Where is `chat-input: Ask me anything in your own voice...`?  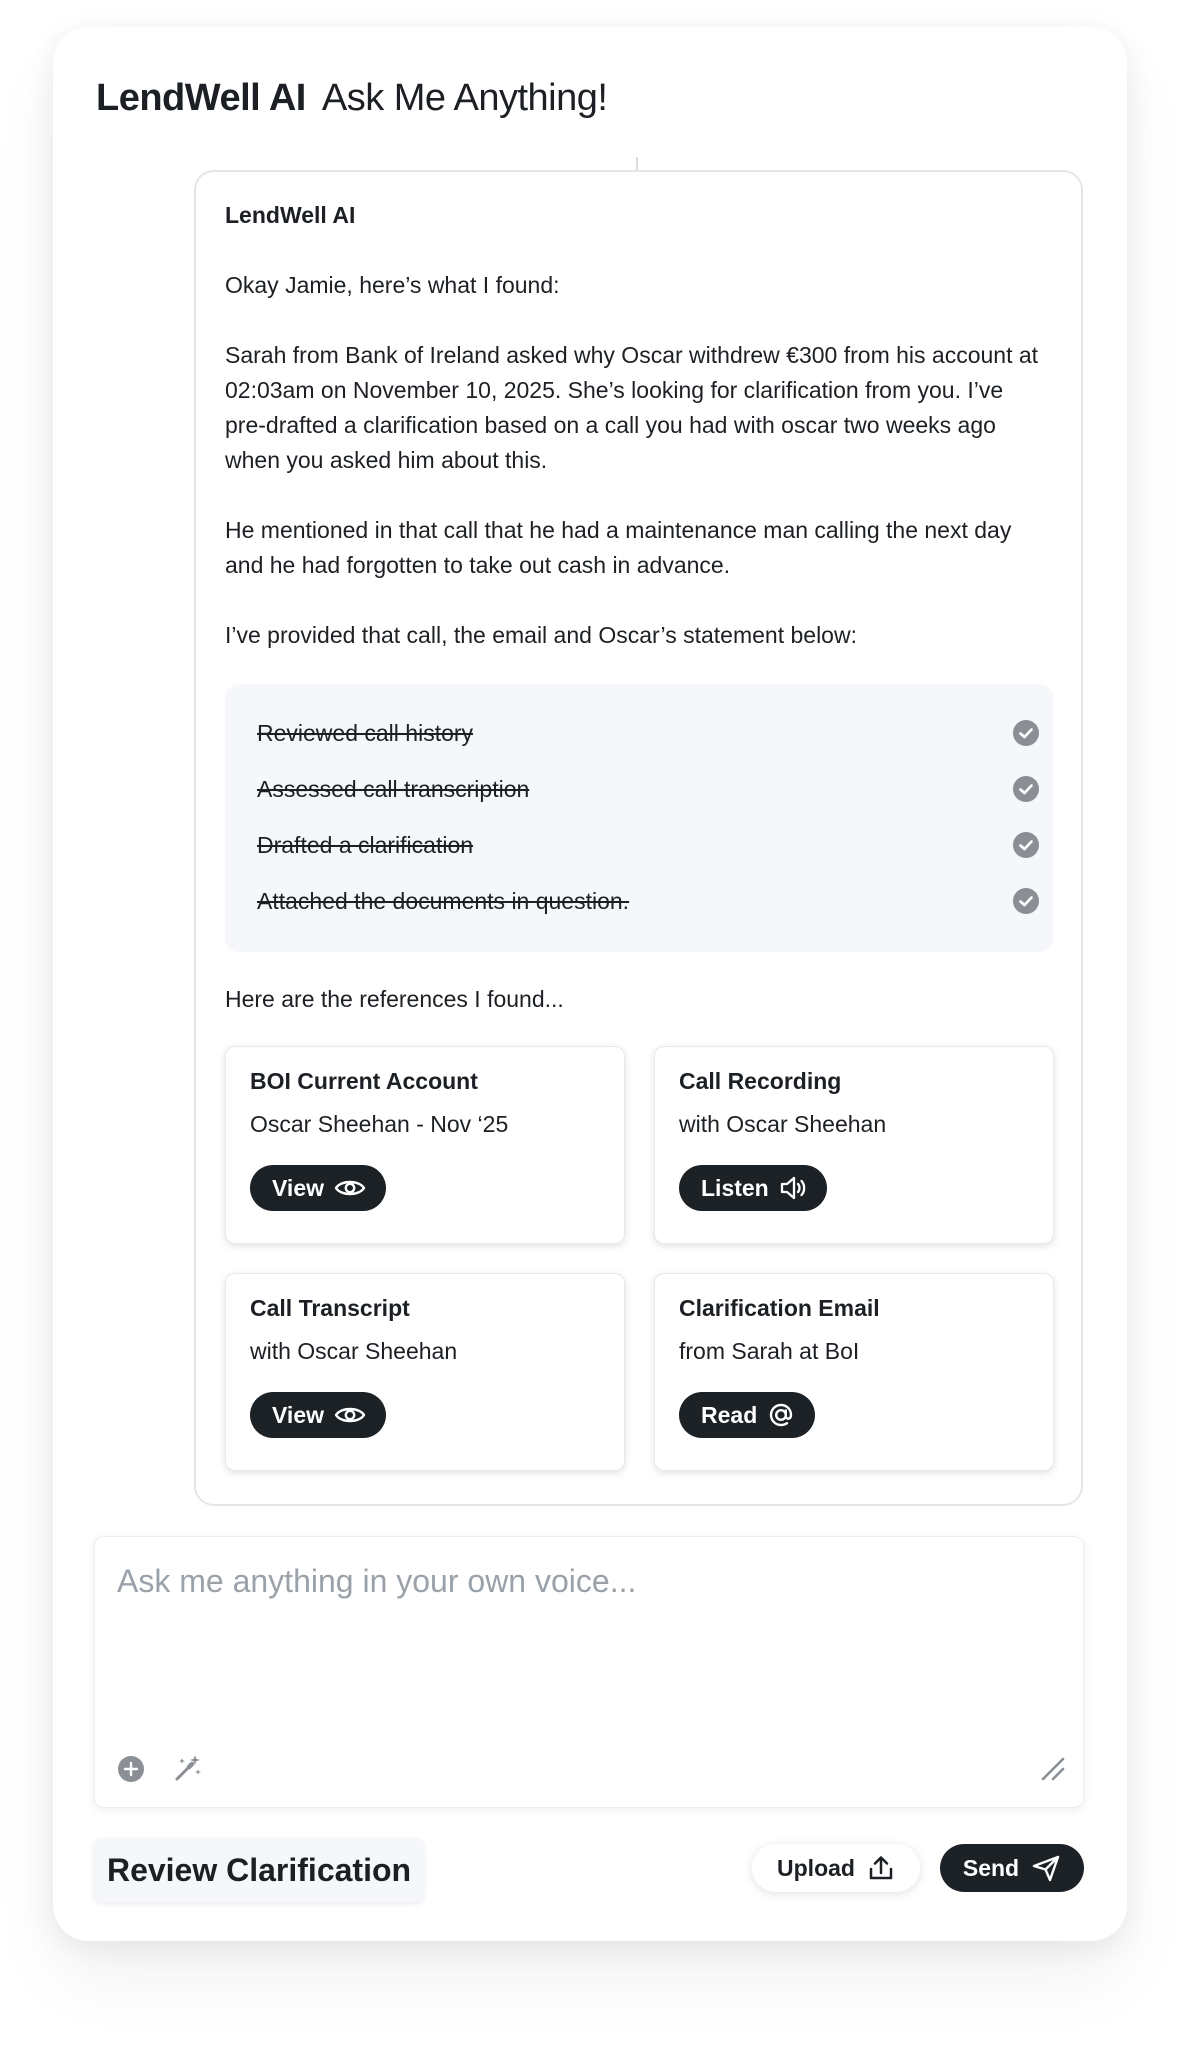
chat-input: Ask me anything in your own voice... is located at coordinates (589, 1672).